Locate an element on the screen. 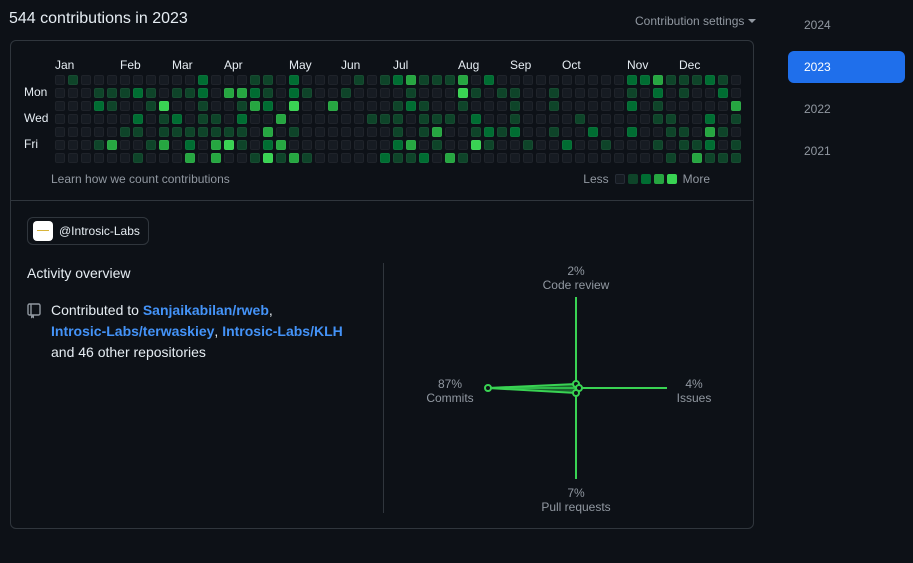 The width and height of the screenshot is (913, 563). repo-link-terwaskiey: Introsic-Labs/terwaskiey is located at coordinates (132, 331).